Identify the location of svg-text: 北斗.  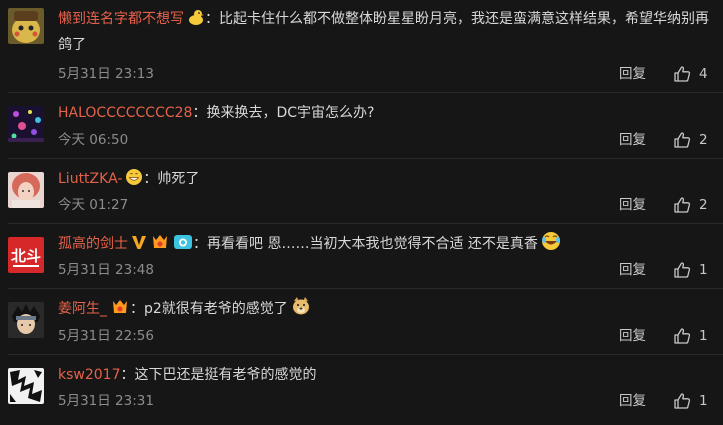
(26, 256).